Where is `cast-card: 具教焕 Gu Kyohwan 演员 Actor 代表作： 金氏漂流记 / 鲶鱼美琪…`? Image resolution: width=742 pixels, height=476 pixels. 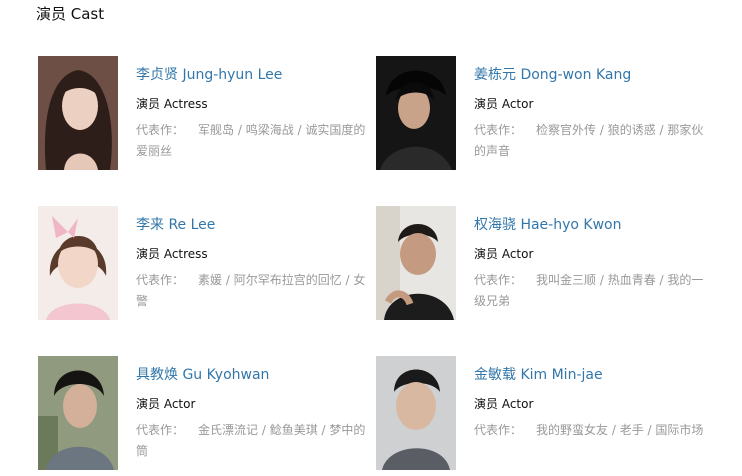
cast-card: 具教焕 Gu Kyohwan 演员 Actor 代表作： 金氏漂流记 / 鲶鱼美琪… is located at coordinates (208, 416).